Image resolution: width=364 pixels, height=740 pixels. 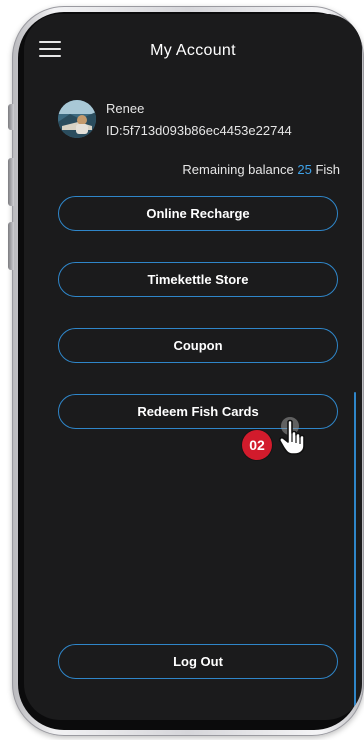 What do you see at coordinates (291, 436) in the screenshot?
I see `hand-pointer-icon` at bounding box center [291, 436].